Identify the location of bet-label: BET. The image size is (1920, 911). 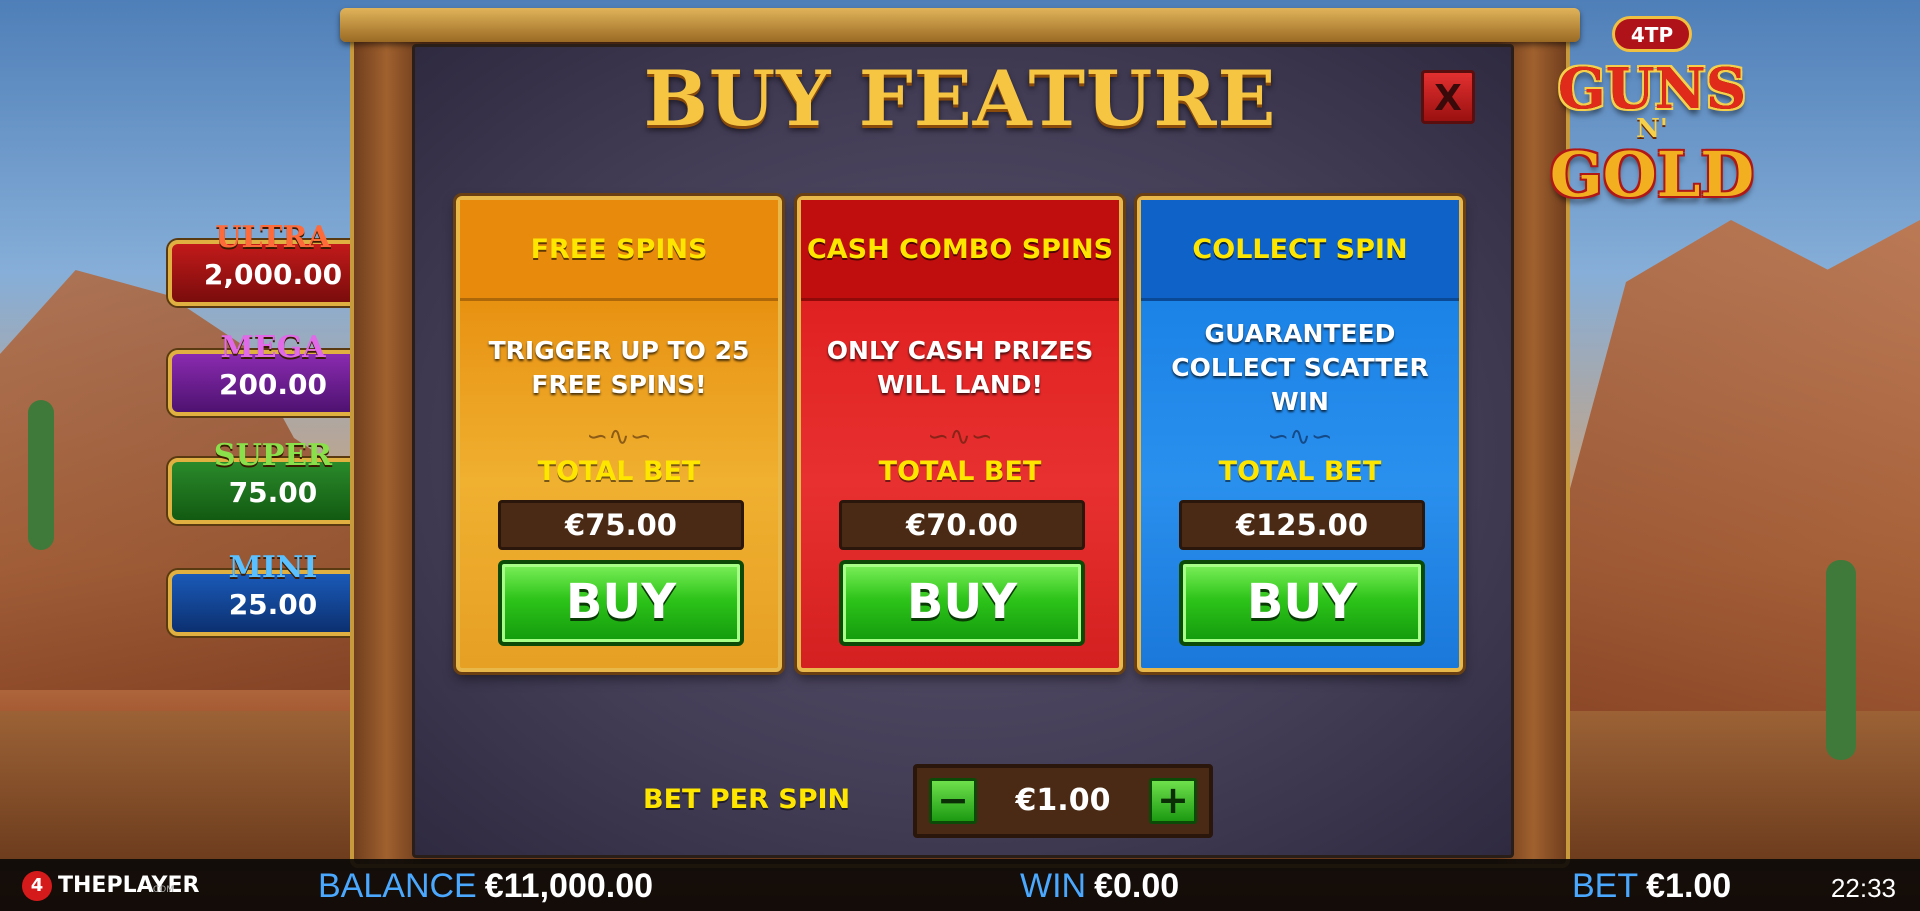
(1605, 886).